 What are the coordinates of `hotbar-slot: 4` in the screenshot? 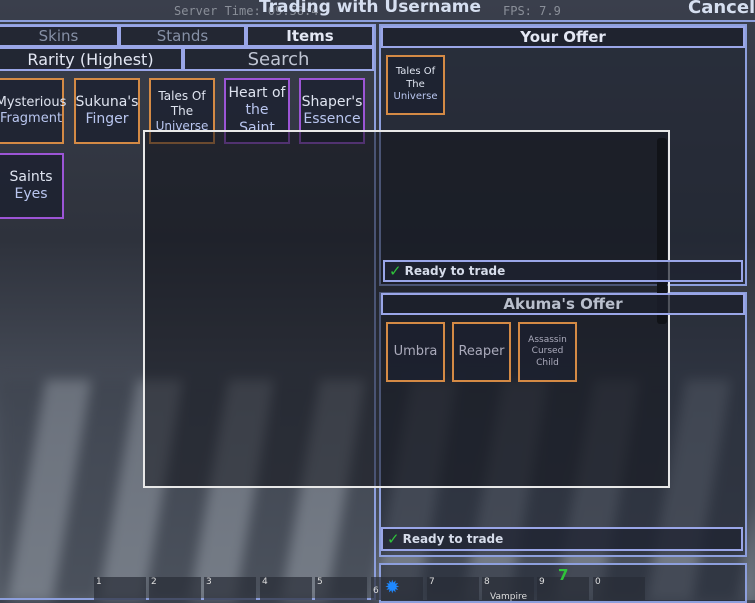 It's located at (286, 588).